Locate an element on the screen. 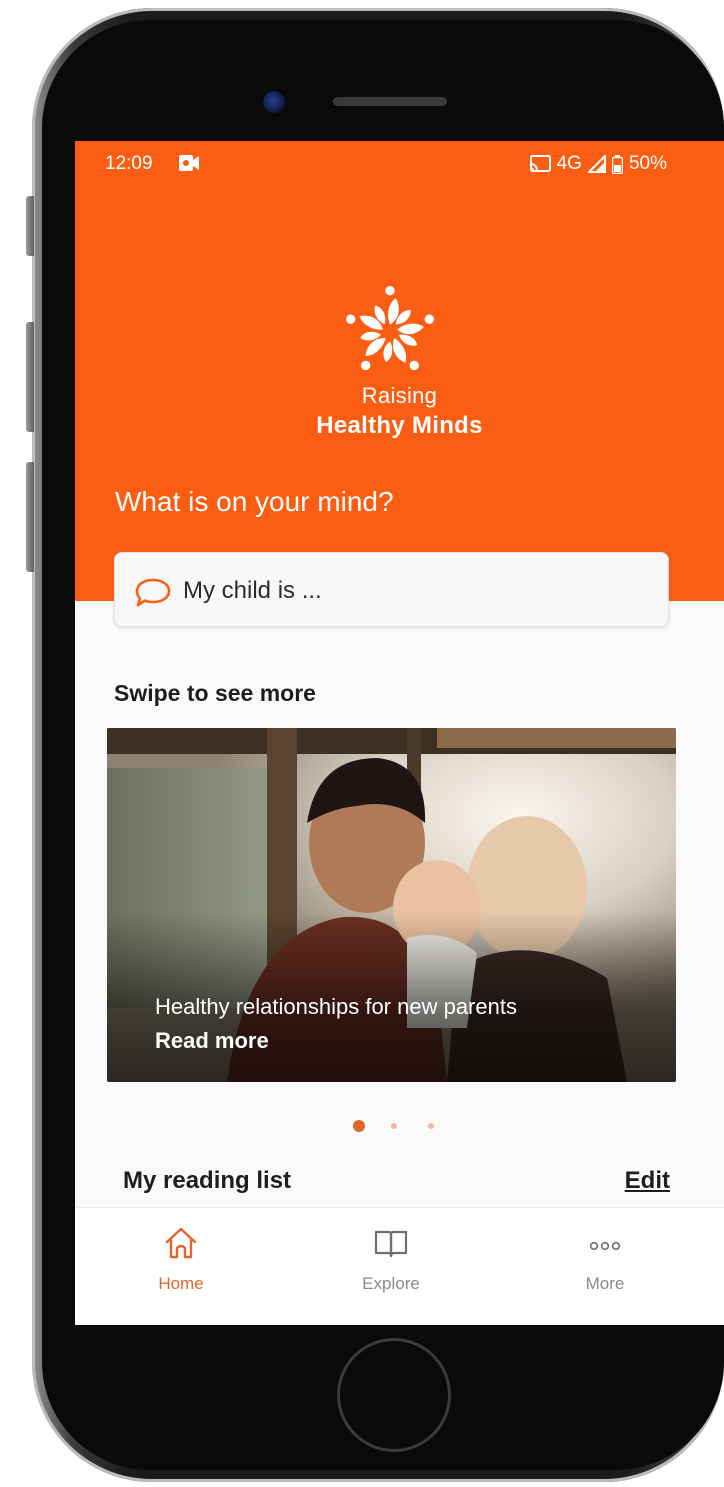 This screenshot has width=724, height=1487. carousel-page-indicator is located at coordinates (395, 1126).